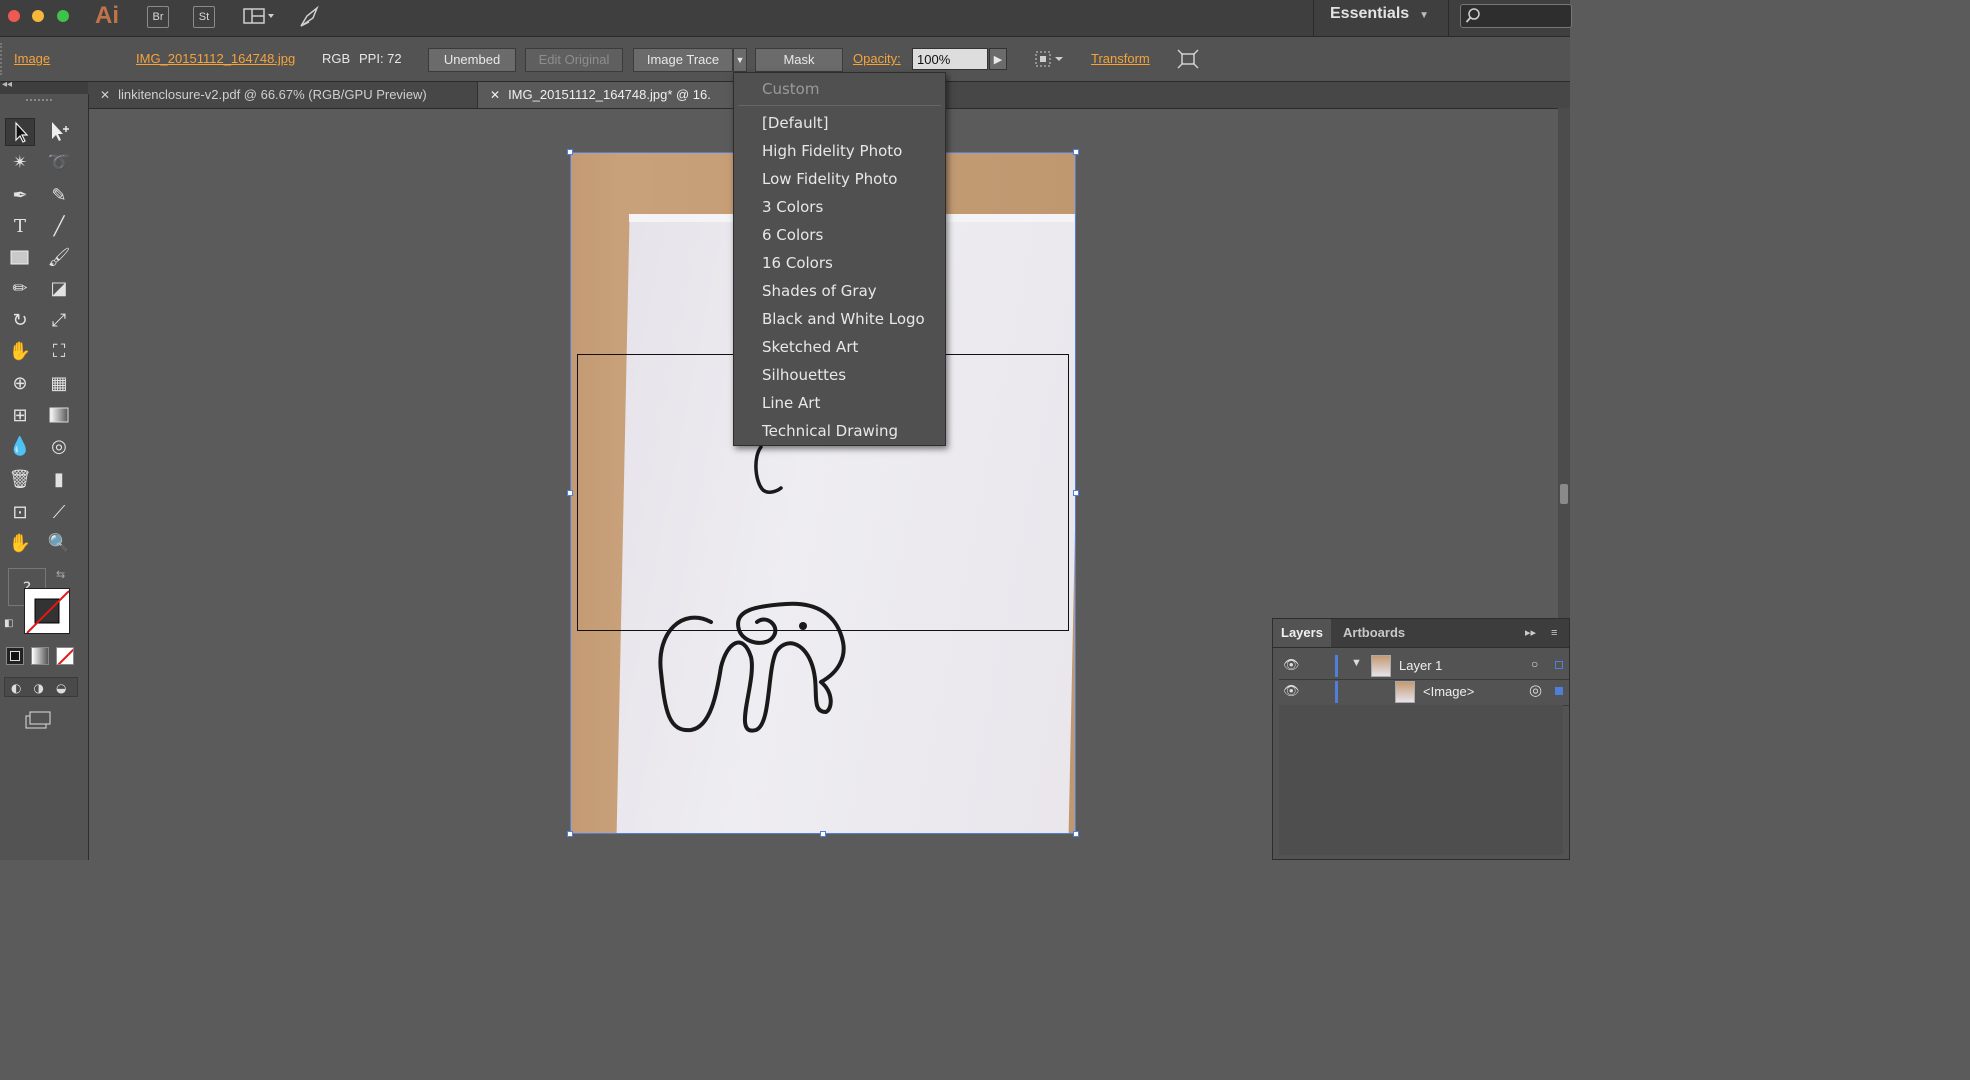 The image size is (1970, 1080). Describe the element at coordinates (158, 17) in the screenshot. I see `bridge-button: Br` at that location.